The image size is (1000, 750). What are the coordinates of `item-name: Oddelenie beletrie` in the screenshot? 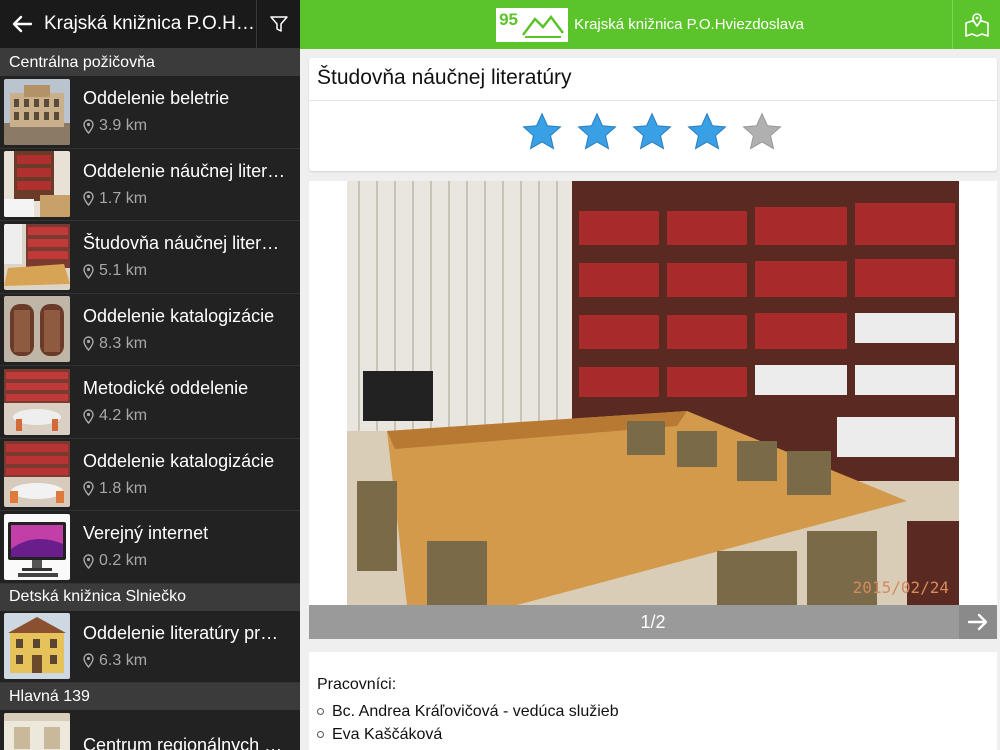 It's located at (156, 98).